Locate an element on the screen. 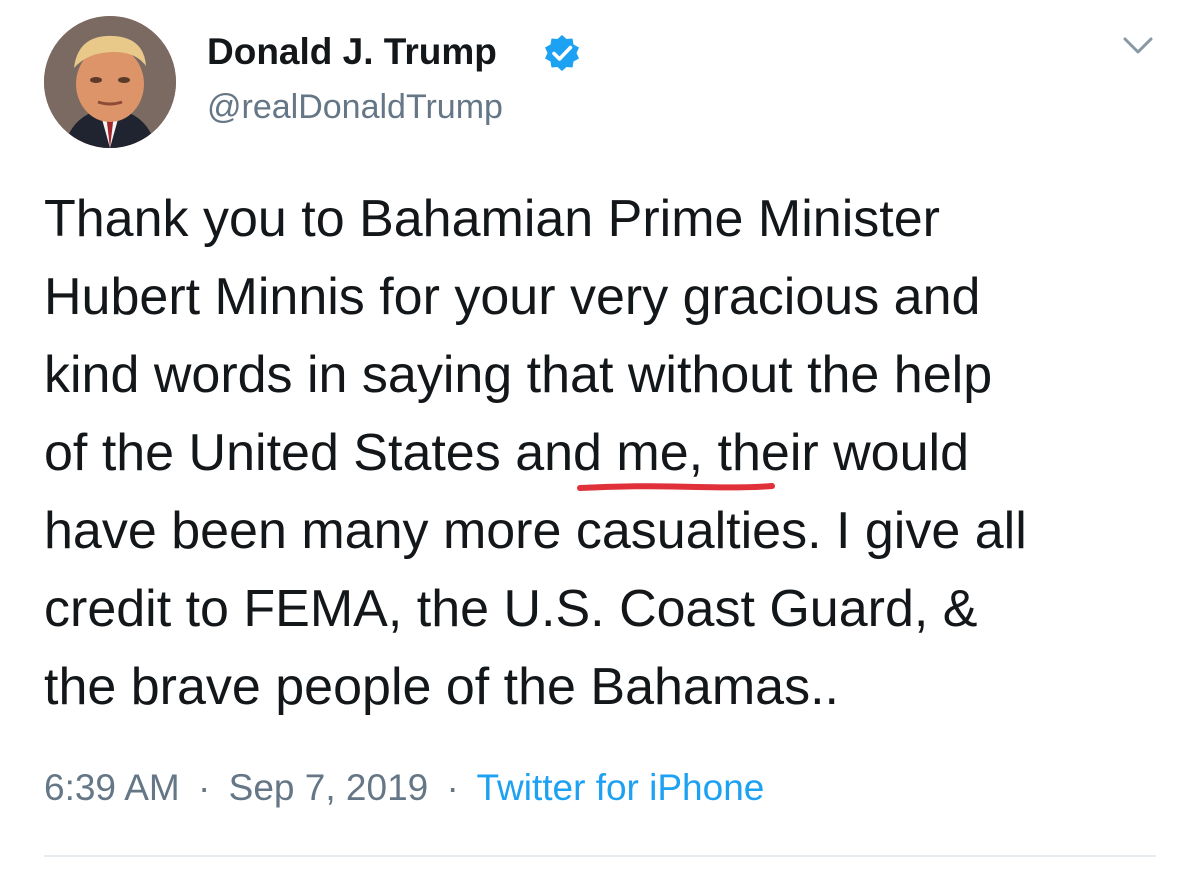 This screenshot has width=1200, height=885. tweet-text-line: Thank you to Bahamian Prime Minister is located at coordinates (492, 219).